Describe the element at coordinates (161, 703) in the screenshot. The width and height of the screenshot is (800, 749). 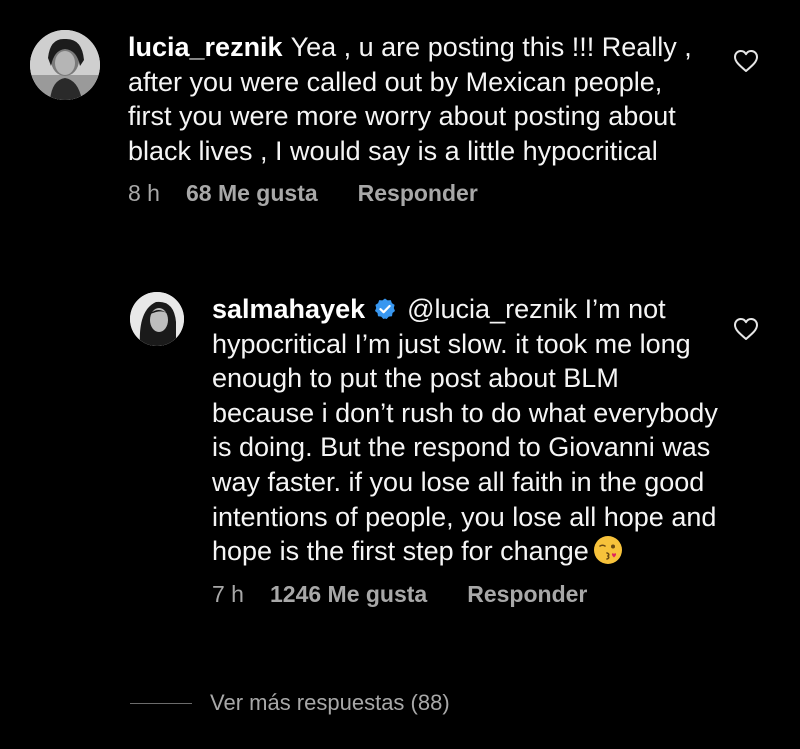
I see `divider-line` at that location.